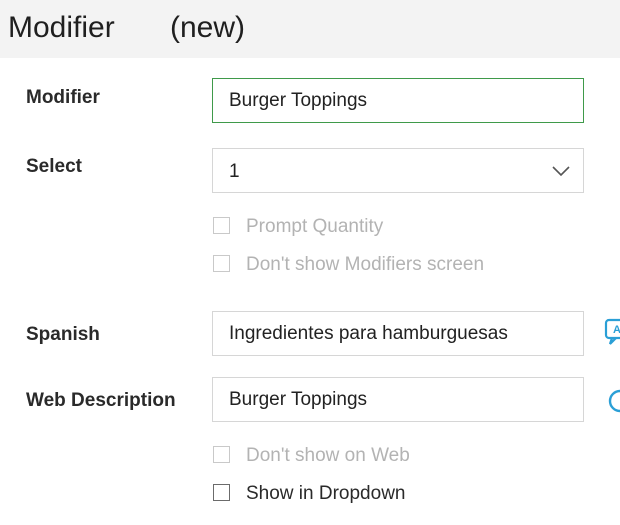 The height and width of the screenshot is (525, 620). Describe the element at coordinates (365, 264) in the screenshot. I see `dont-show-modifiers-label: Don't show Modifiers screen` at that location.